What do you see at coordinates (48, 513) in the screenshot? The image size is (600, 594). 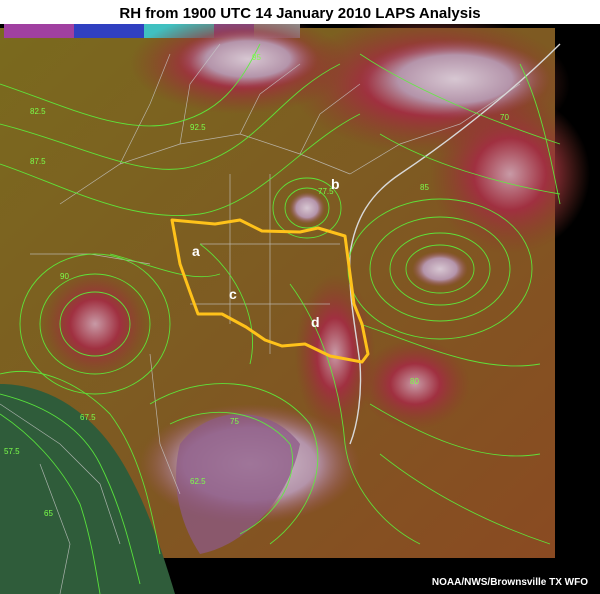 I see `contour-label: 65` at bounding box center [48, 513].